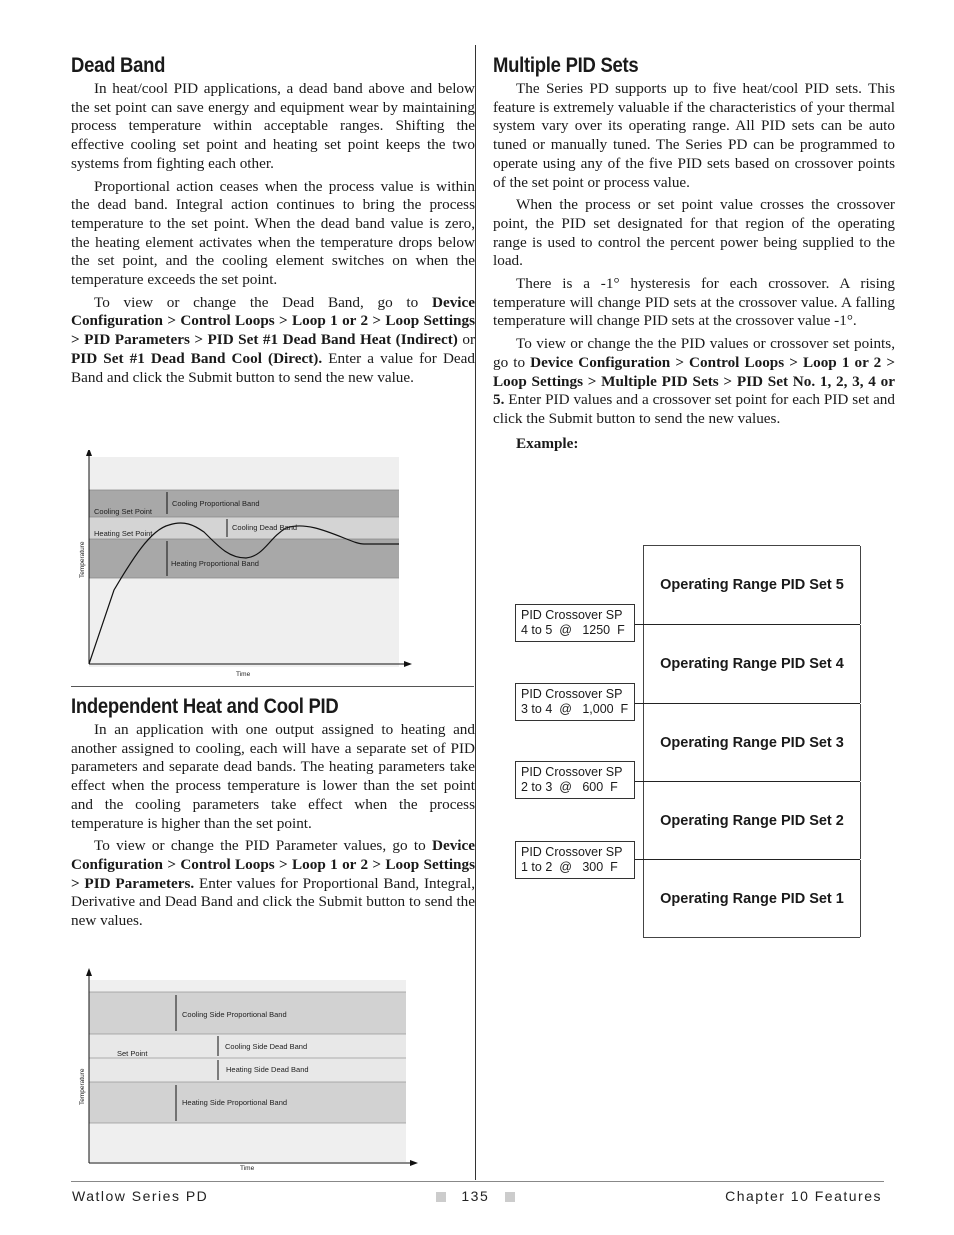  What do you see at coordinates (215, 563) in the screenshot?
I see `heating-prop-band-label: Heating Proportional Band` at bounding box center [215, 563].